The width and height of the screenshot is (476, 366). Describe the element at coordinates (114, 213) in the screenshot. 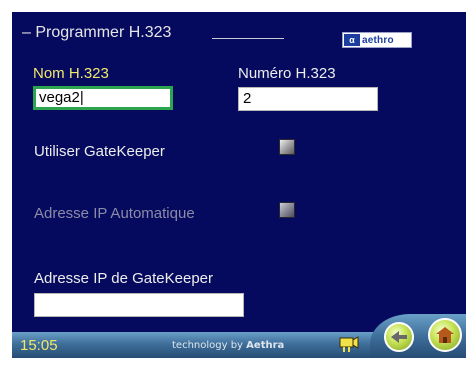

I see `auto-ip-label: Adresse IP Automatique` at that location.